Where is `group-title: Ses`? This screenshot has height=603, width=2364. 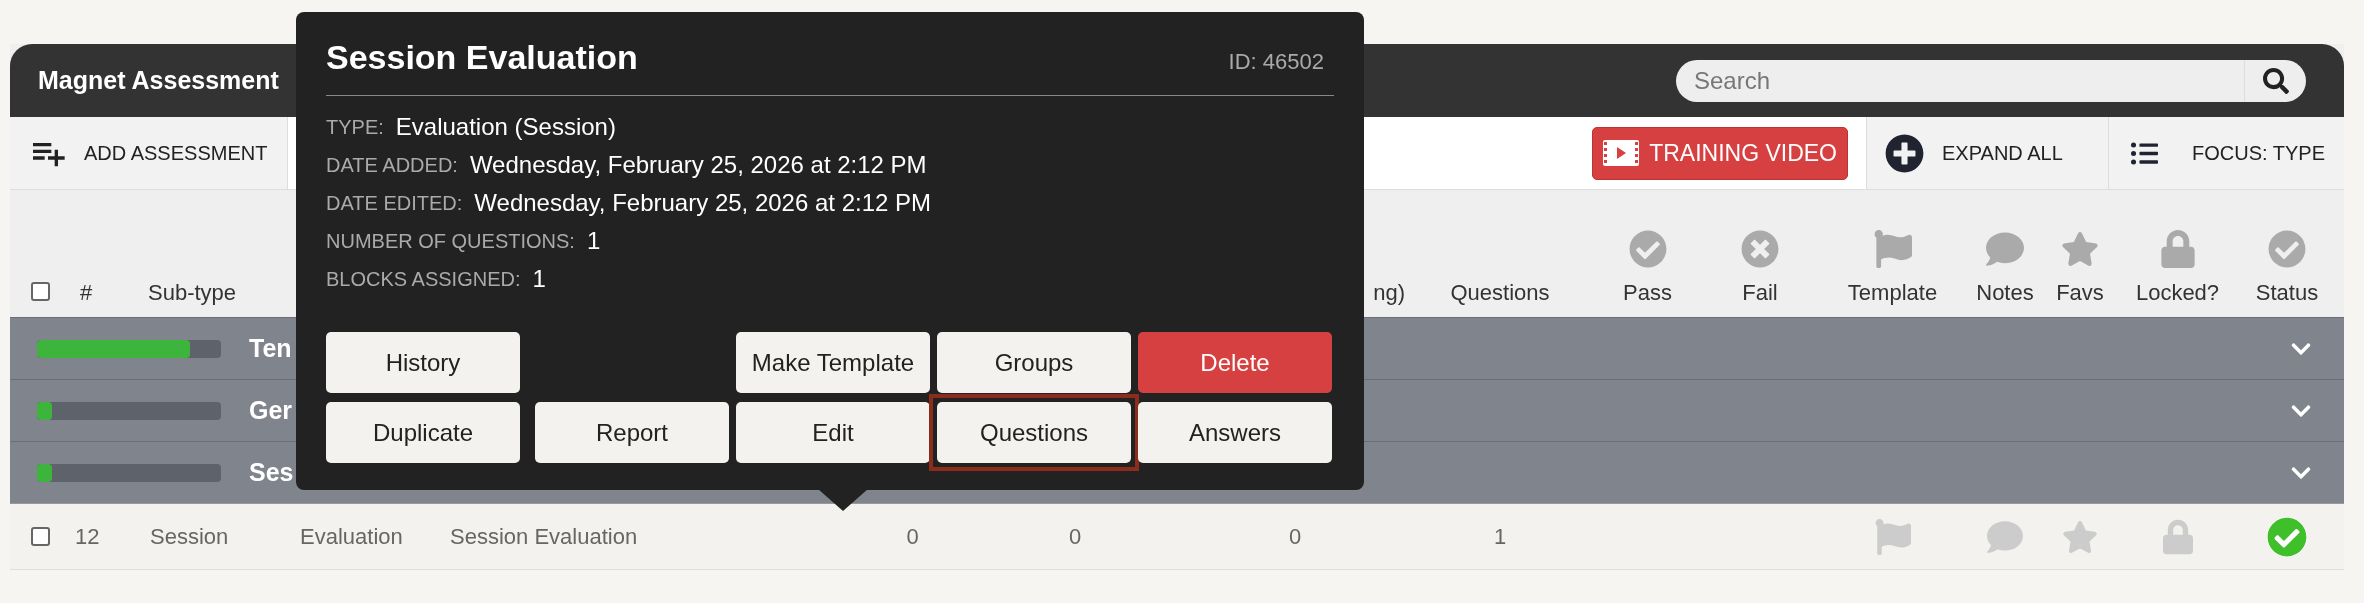
group-title: Ses is located at coordinates (271, 472).